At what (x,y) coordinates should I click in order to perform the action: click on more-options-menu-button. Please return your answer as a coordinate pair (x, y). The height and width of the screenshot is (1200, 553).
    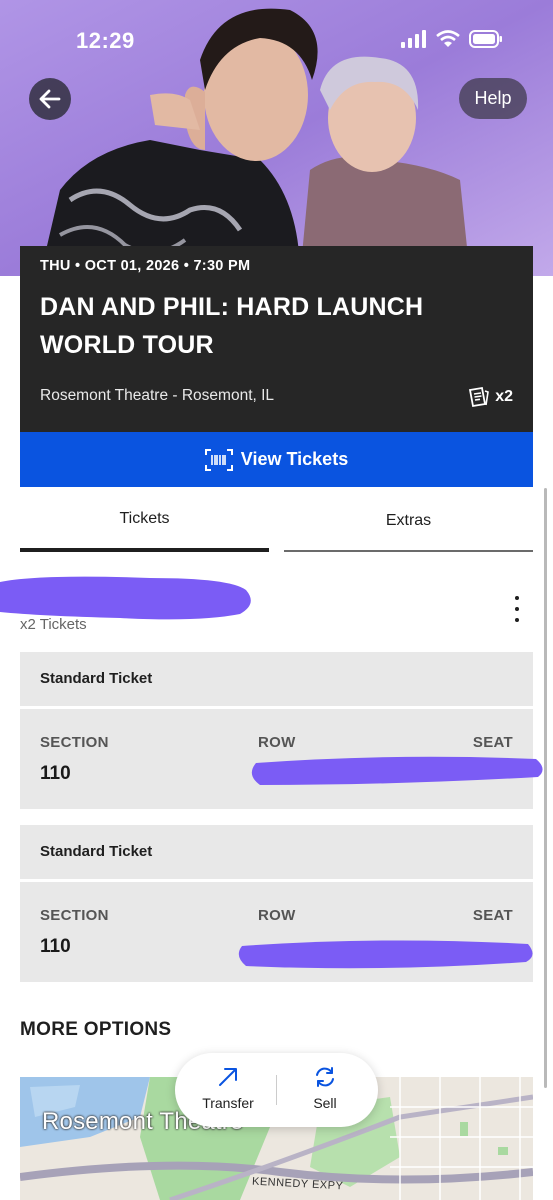
    Looking at the image, I should click on (517, 609).